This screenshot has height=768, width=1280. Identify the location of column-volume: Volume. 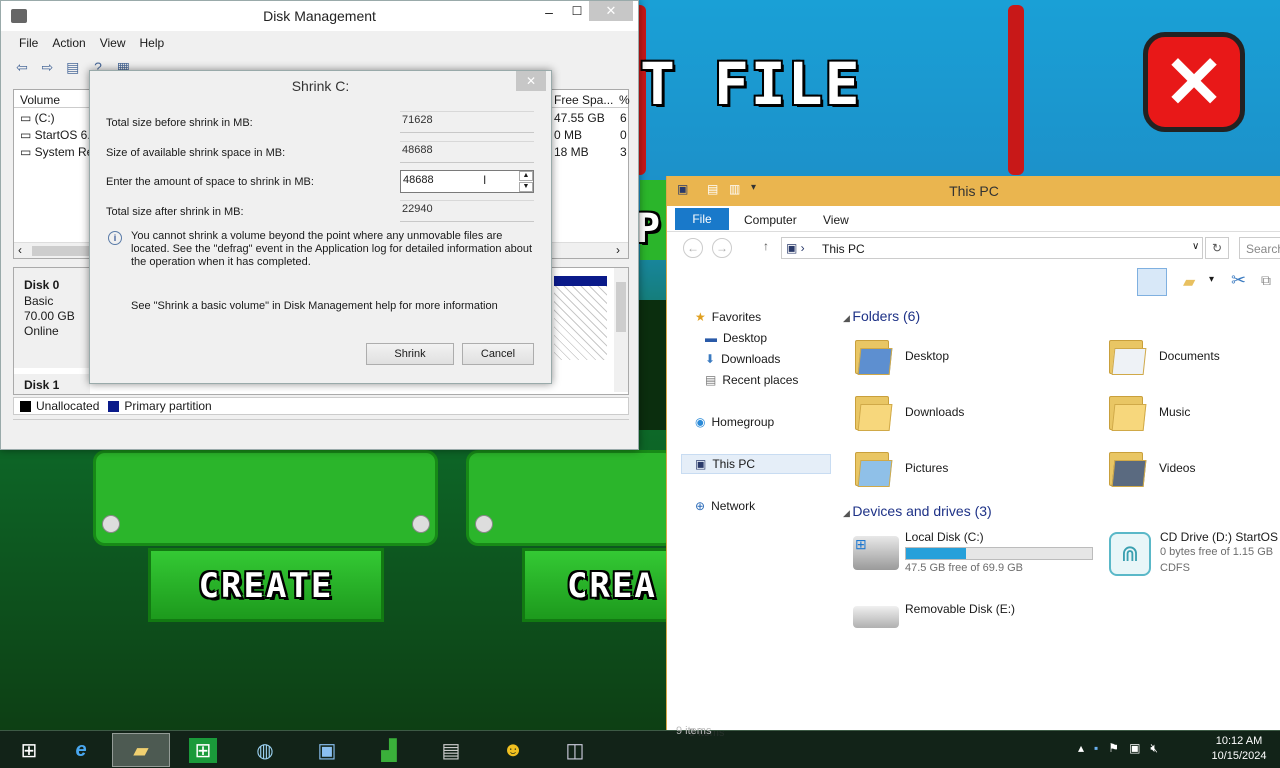
(40, 100).